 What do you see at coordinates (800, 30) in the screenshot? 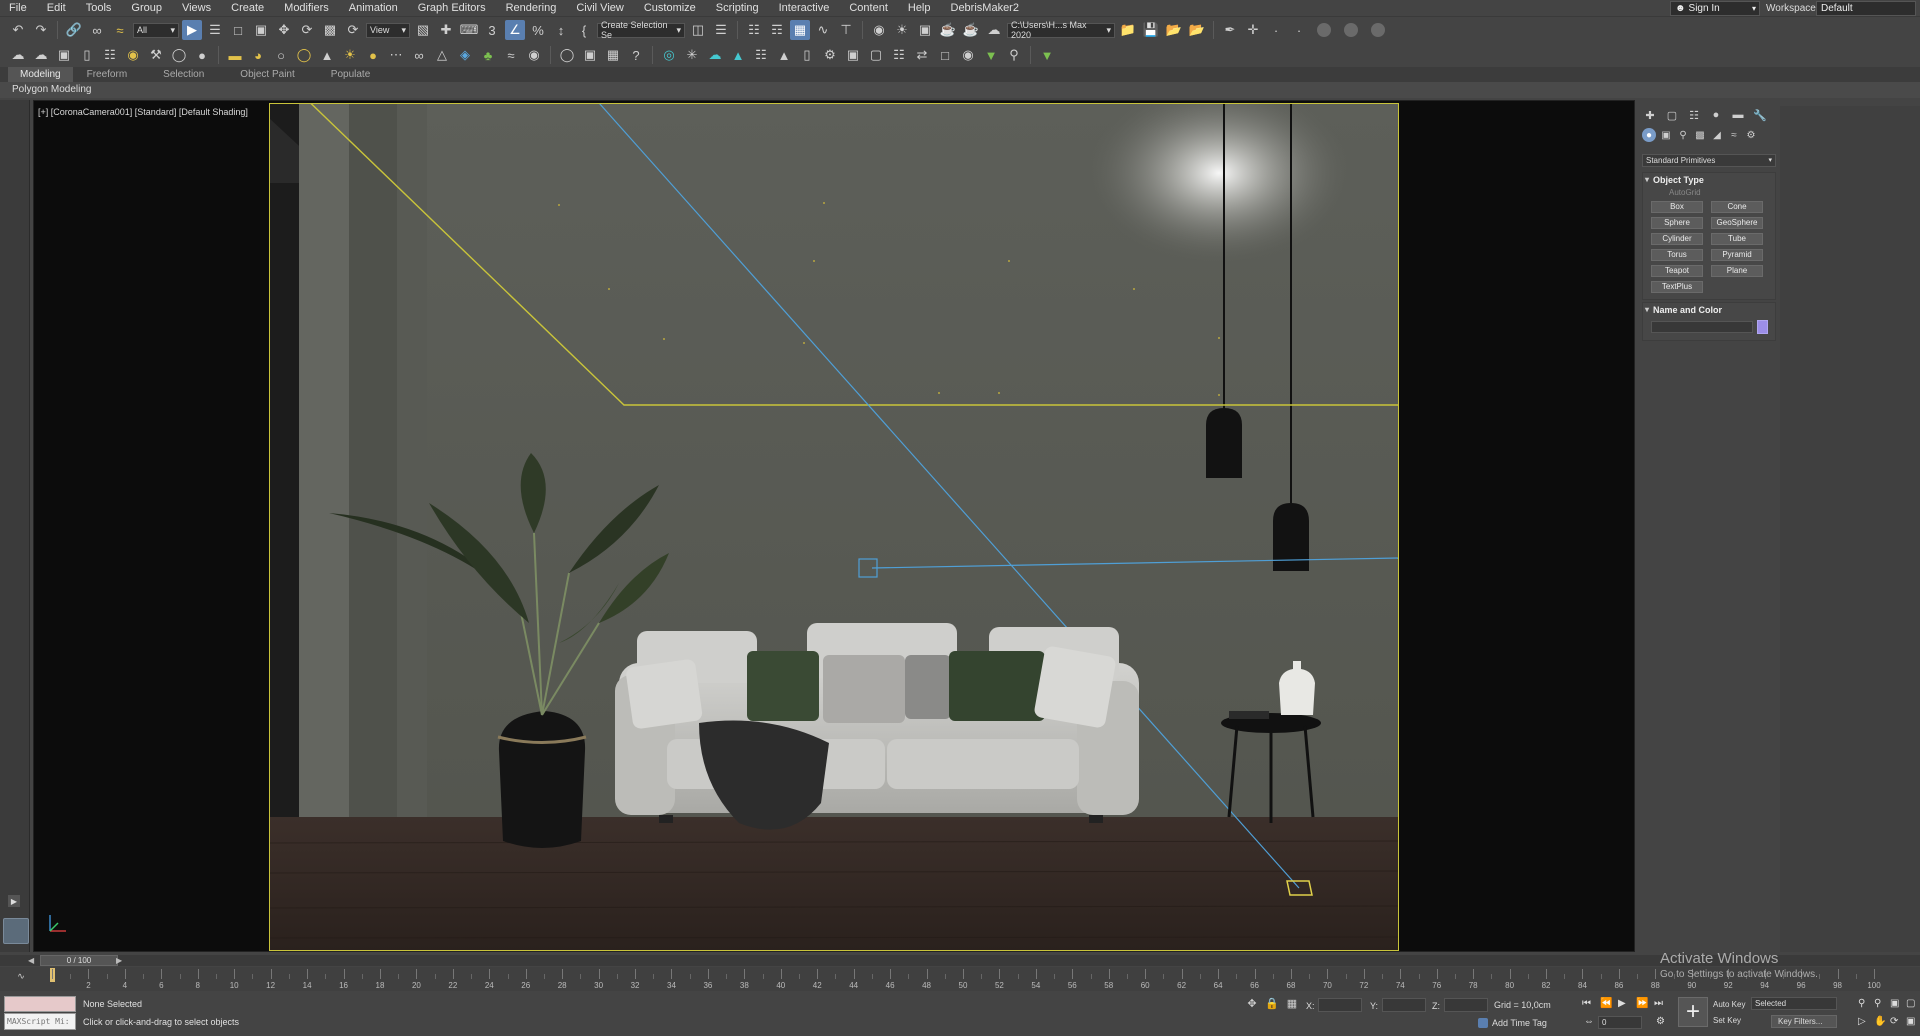
I see `toggle-ribbon-icon: ▦` at bounding box center [800, 30].